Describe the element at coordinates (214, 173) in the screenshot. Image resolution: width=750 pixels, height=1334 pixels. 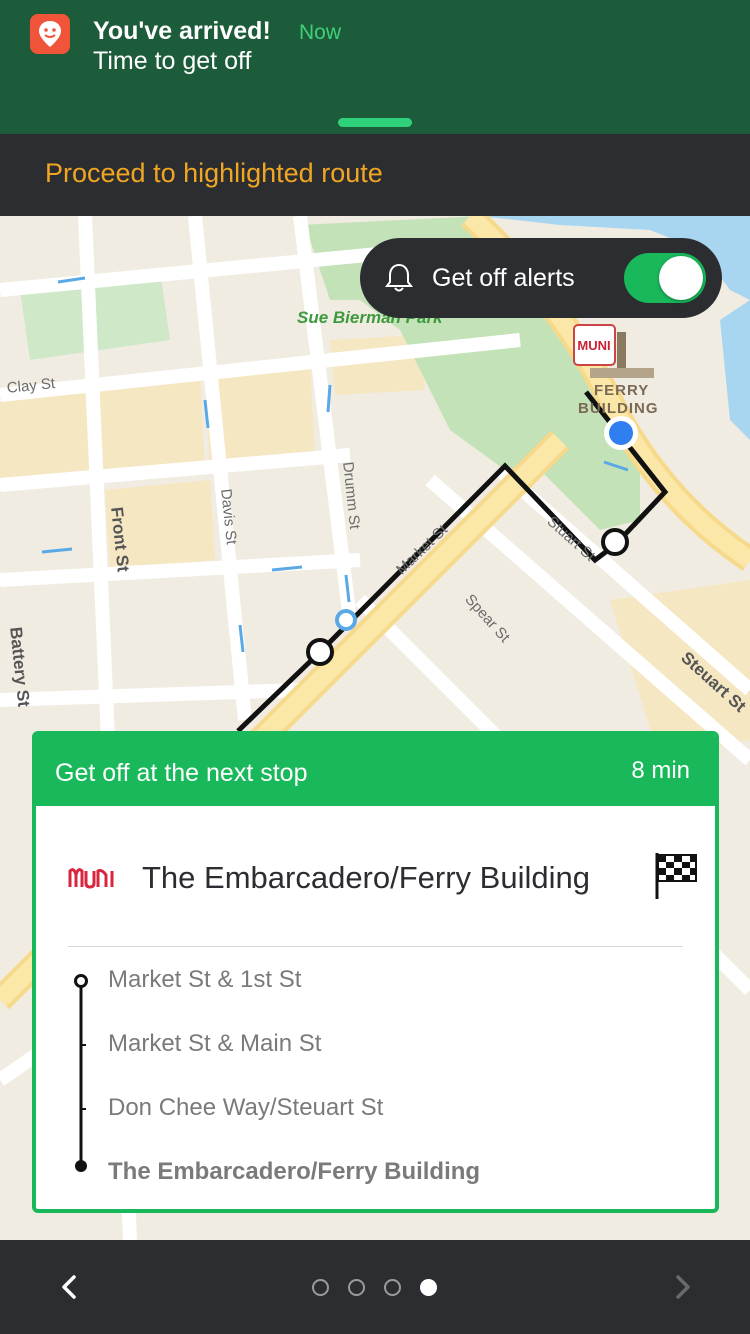
I see `instruction-text: Proceed to highlighted route` at that location.